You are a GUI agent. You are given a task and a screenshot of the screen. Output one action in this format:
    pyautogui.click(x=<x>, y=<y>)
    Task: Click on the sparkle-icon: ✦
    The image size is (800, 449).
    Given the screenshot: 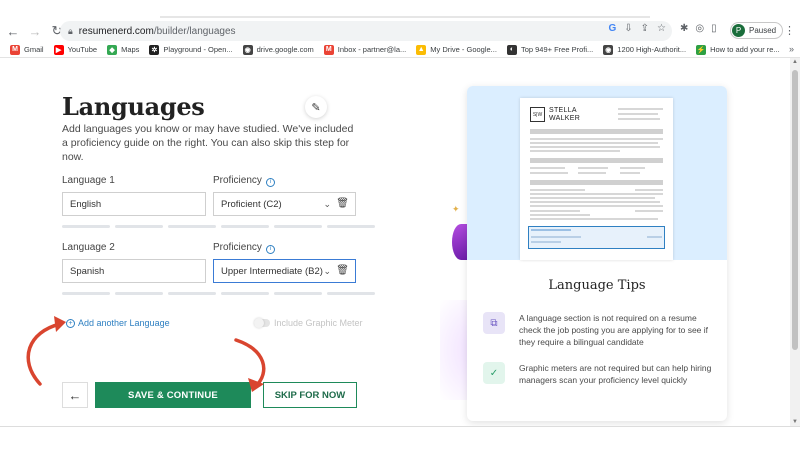 What is the action you would take?
    pyautogui.click(x=456, y=209)
    